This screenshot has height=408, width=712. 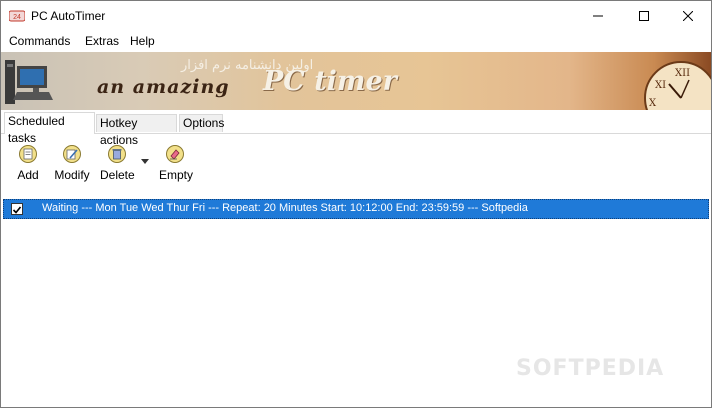 I want to click on empty-button: Empty, so click(x=176, y=163).